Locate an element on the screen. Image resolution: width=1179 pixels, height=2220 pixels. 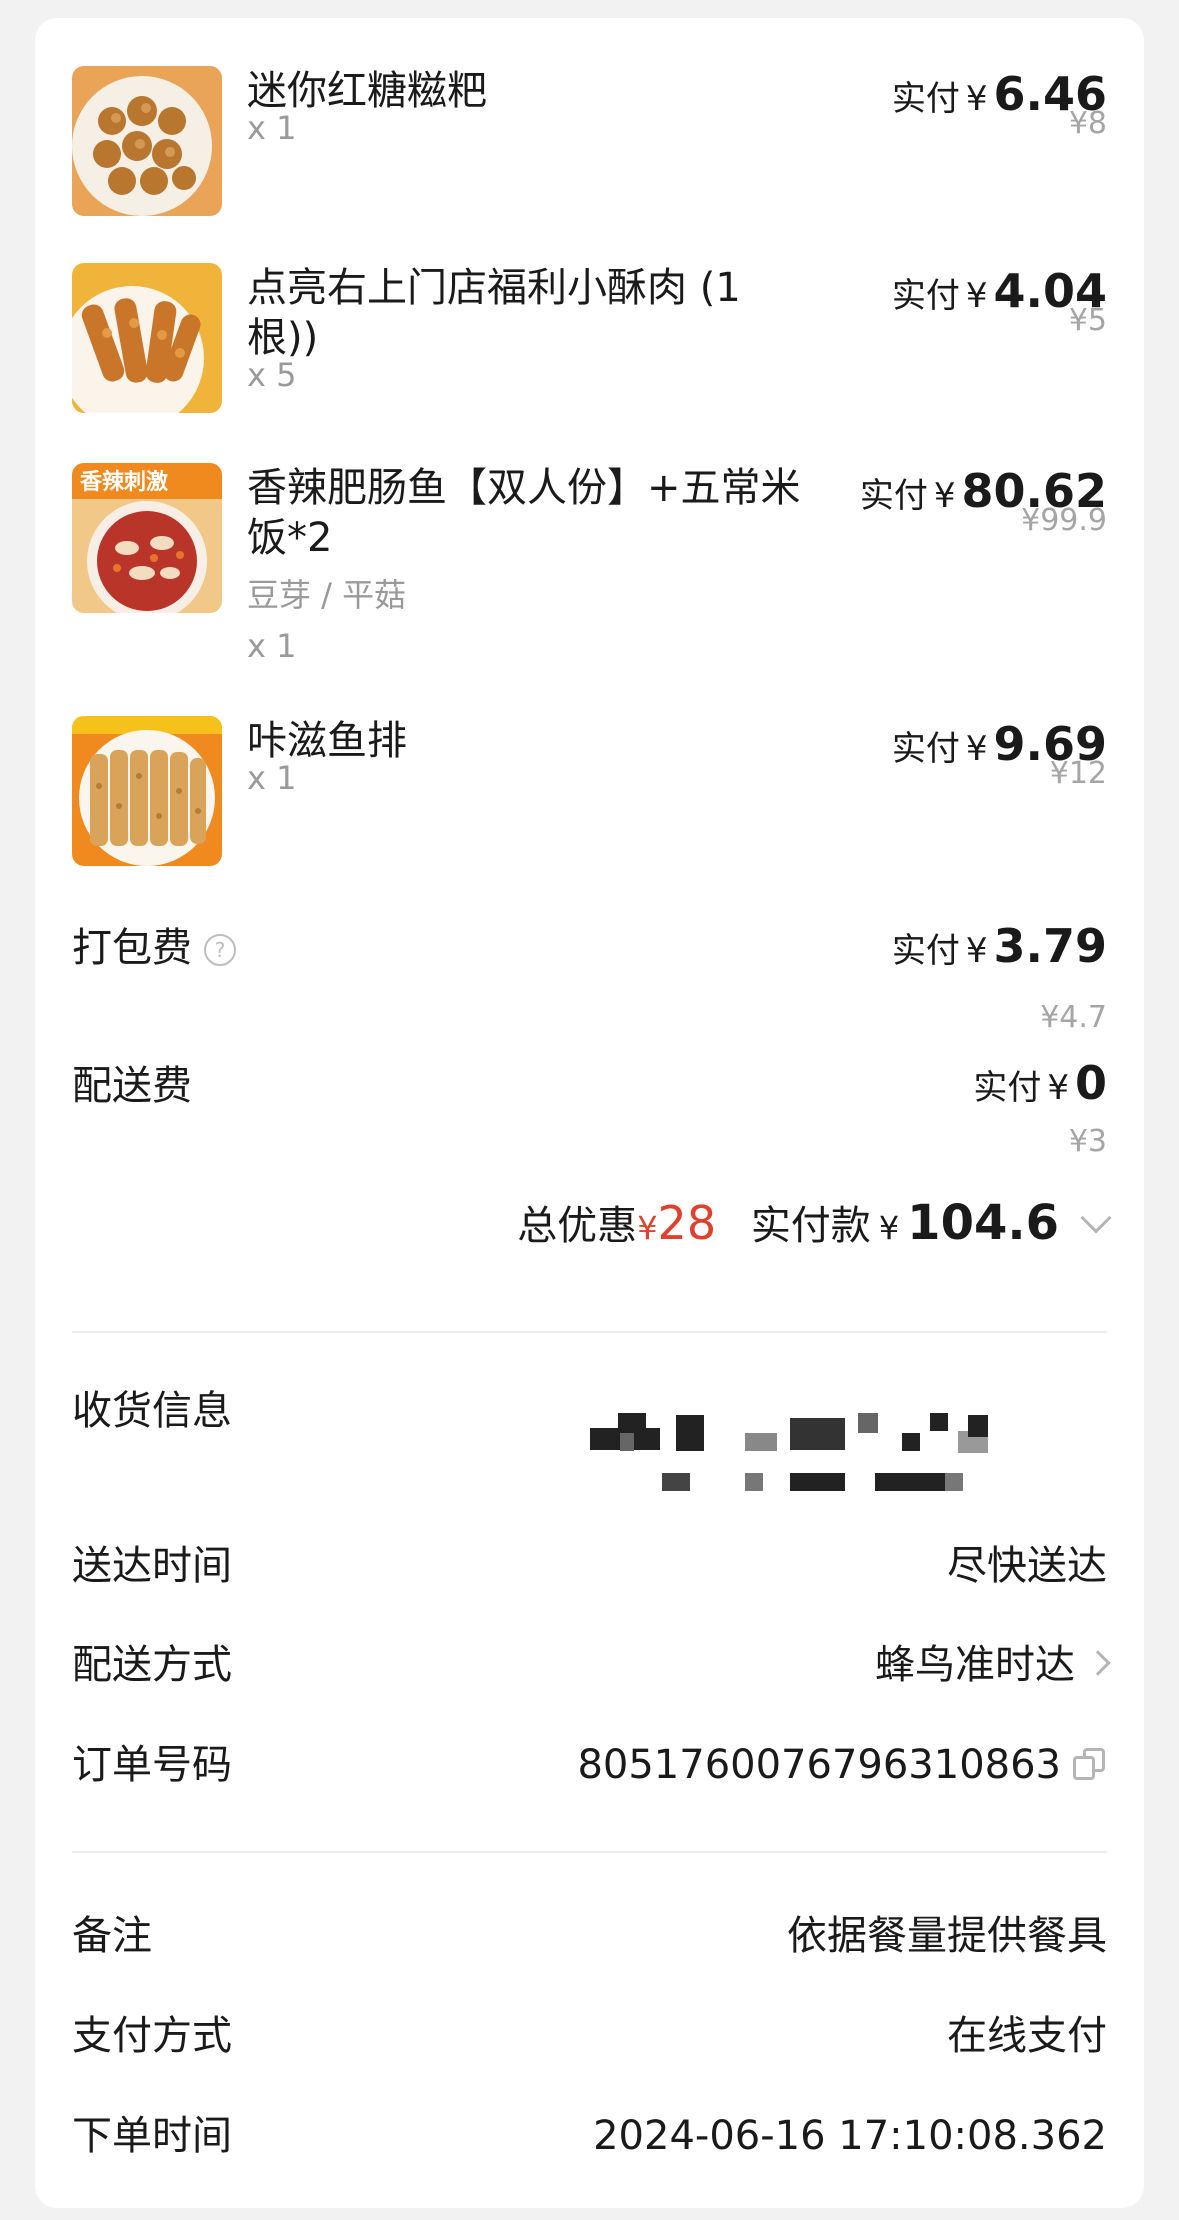
item-name: 香辣肥肠鱼【双人份】+五常米饭*2 is located at coordinates (524, 513).